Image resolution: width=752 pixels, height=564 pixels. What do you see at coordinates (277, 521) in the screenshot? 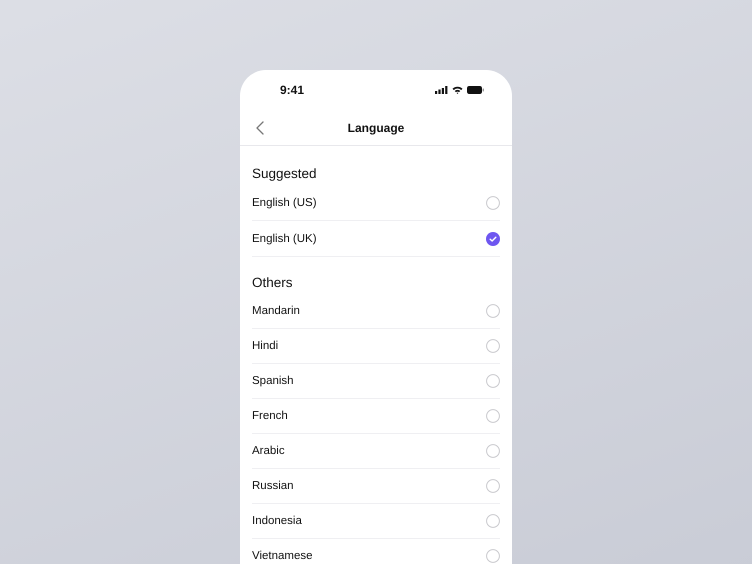
I see `language-label: Indonesia` at bounding box center [277, 521].